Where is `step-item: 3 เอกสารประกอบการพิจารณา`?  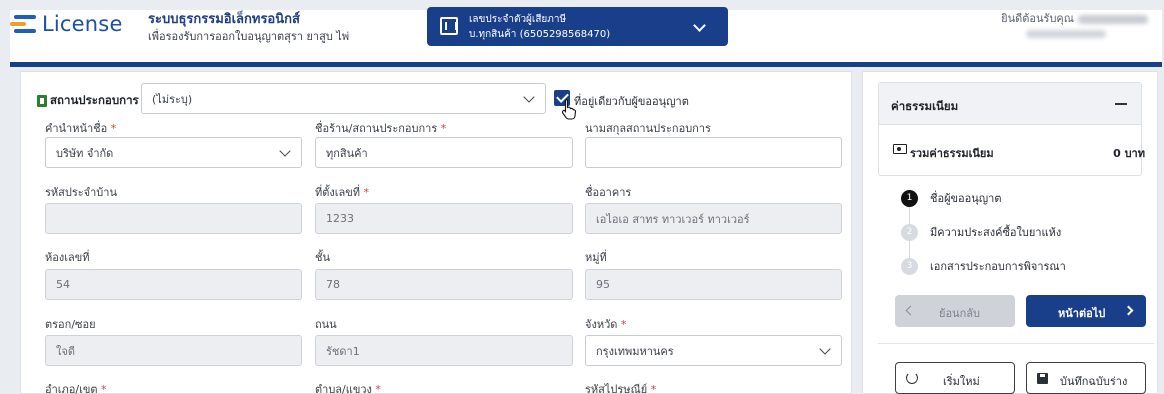 step-item: 3 เอกสารประกอบการพิจารณา is located at coordinates (983, 266).